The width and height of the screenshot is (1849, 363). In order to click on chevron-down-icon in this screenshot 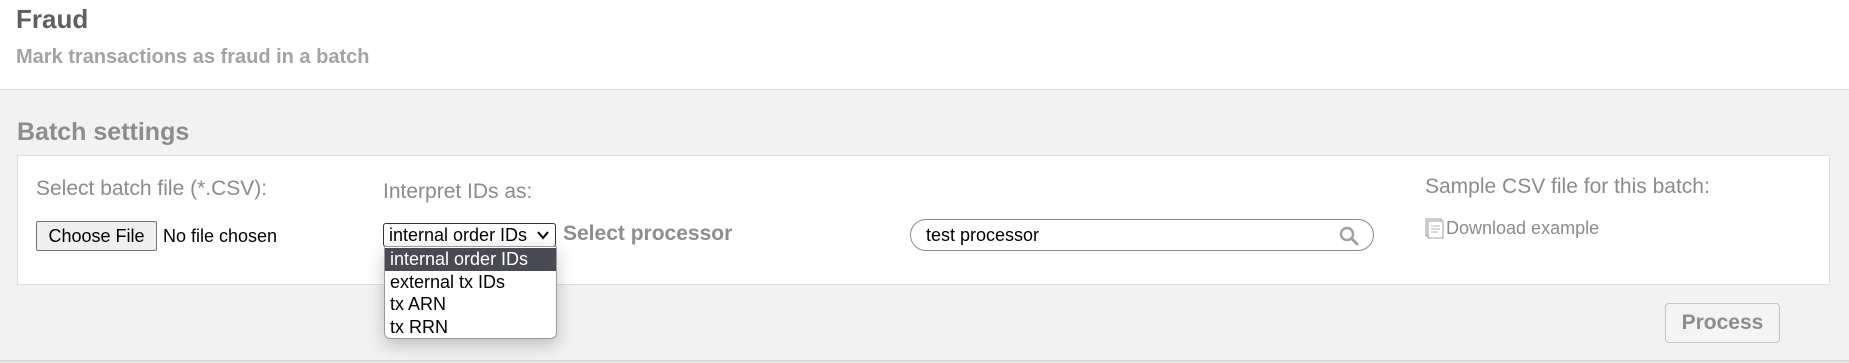, I will do `click(543, 235)`.